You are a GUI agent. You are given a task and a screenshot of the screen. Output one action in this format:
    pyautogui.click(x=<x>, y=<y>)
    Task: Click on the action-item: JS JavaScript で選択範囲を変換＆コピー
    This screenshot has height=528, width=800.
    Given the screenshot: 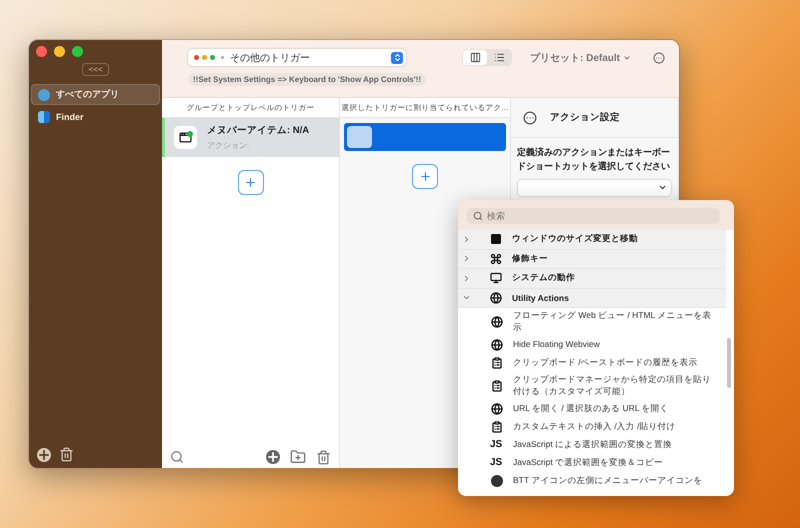 What is the action you would take?
    pyautogui.click(x=596, y=463)
    